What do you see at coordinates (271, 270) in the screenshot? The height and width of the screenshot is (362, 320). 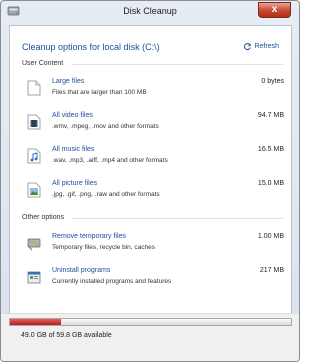 I see `item-size: 217 MB` at bounding box center [271, 270].